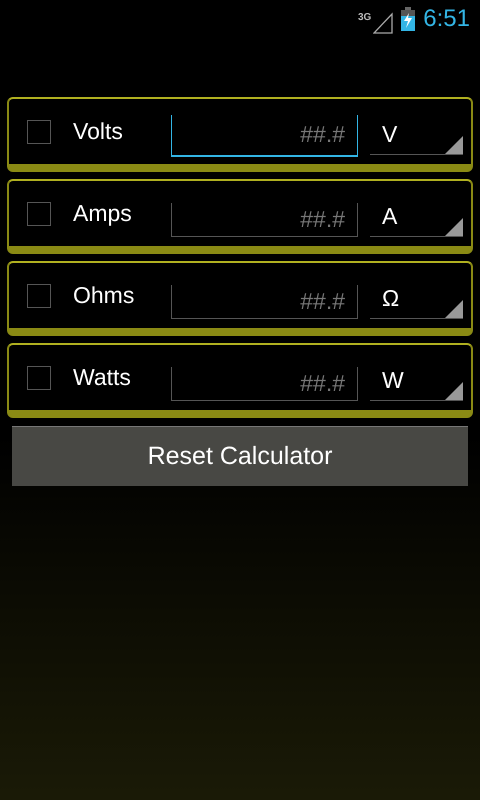  I want to click on network-type: 3G, so click(365, 18).